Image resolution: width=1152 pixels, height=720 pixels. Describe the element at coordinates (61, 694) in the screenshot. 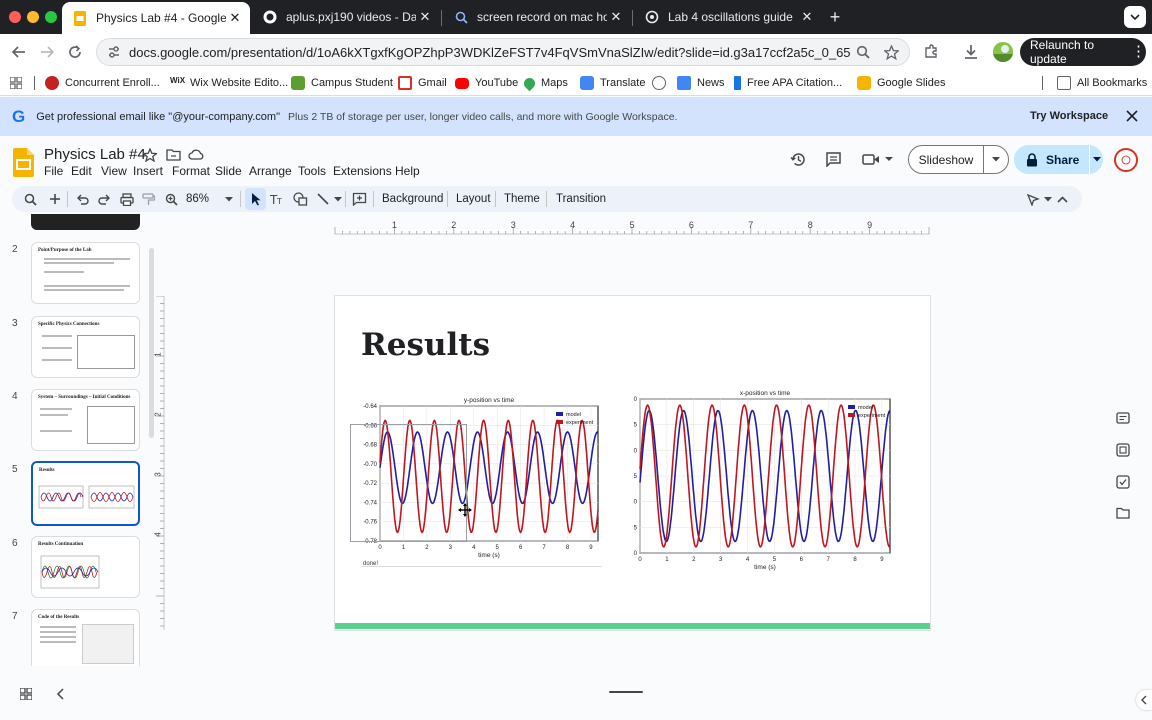

I see `collapse-filmstrip-icon` at that location.